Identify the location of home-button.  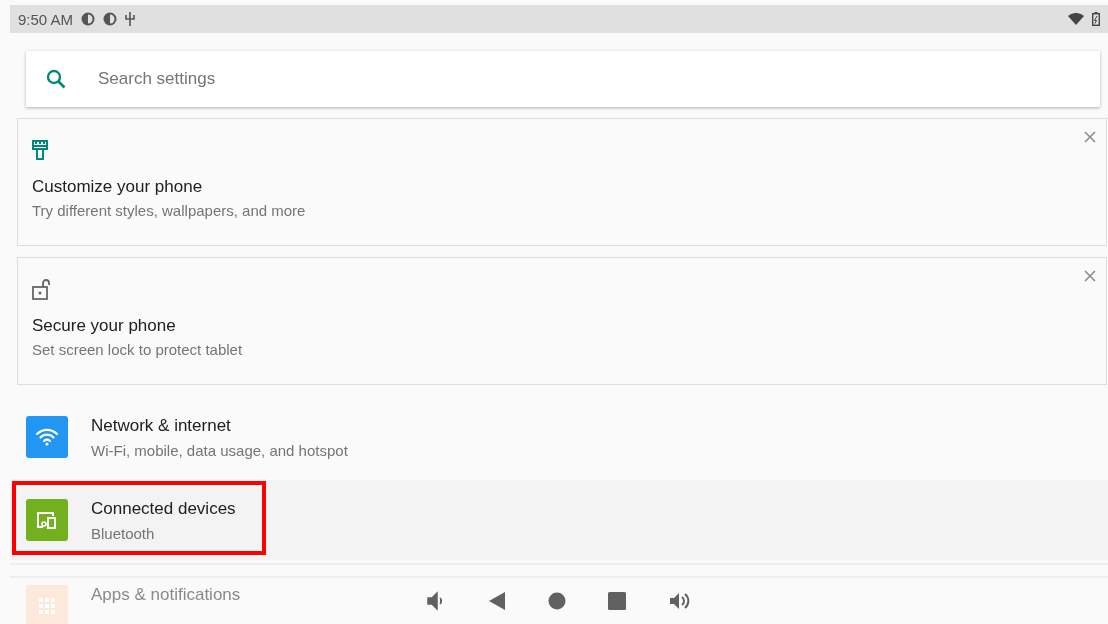
(557, 601).